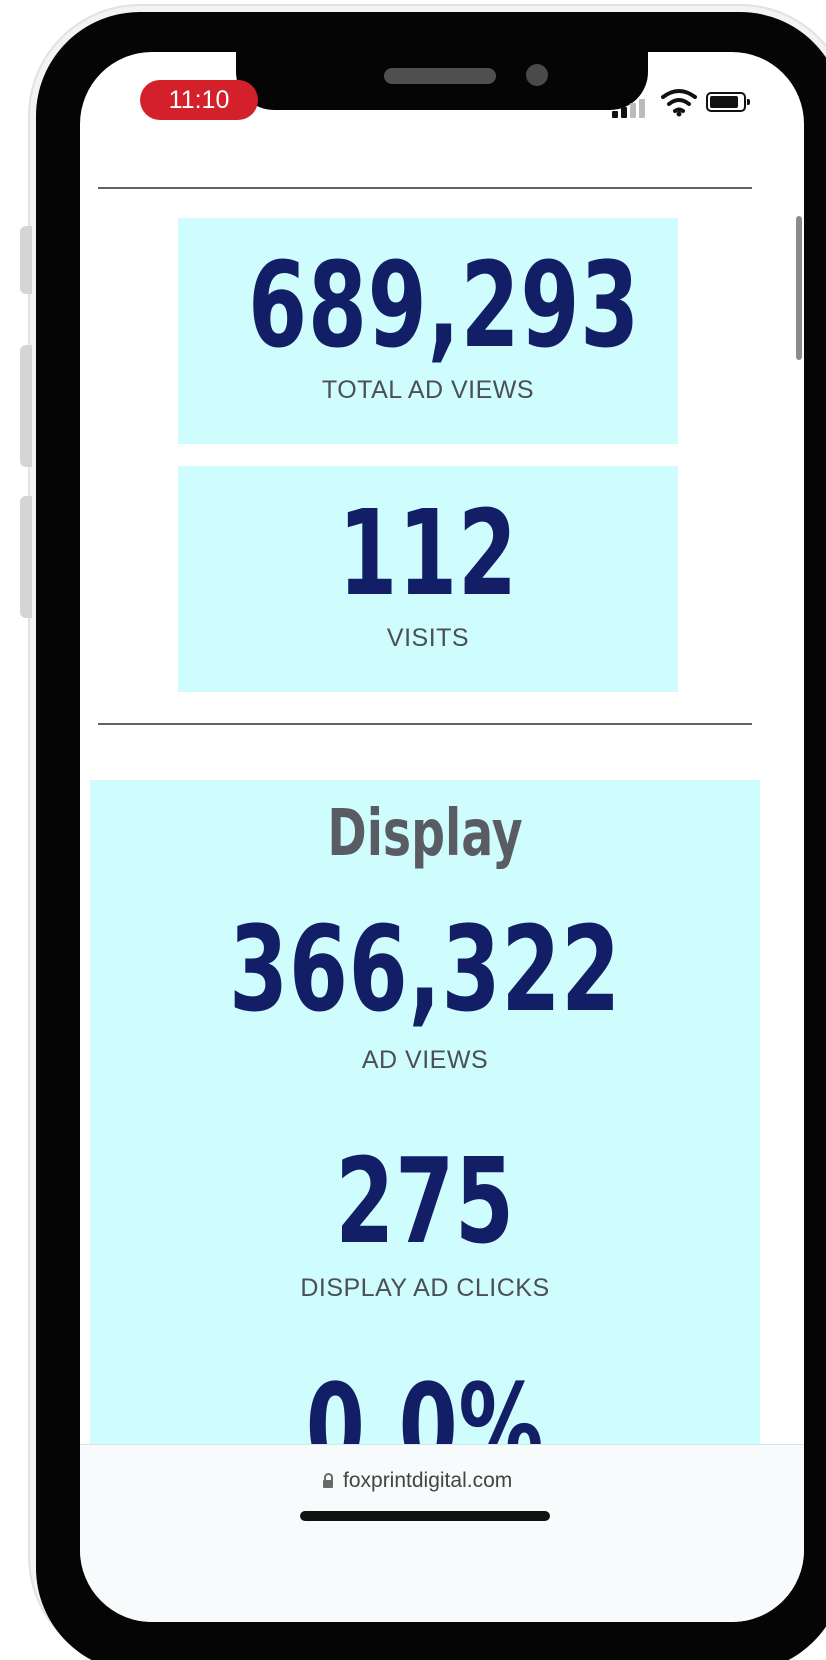  I want to click on section-divider-top, so click(425, 188).